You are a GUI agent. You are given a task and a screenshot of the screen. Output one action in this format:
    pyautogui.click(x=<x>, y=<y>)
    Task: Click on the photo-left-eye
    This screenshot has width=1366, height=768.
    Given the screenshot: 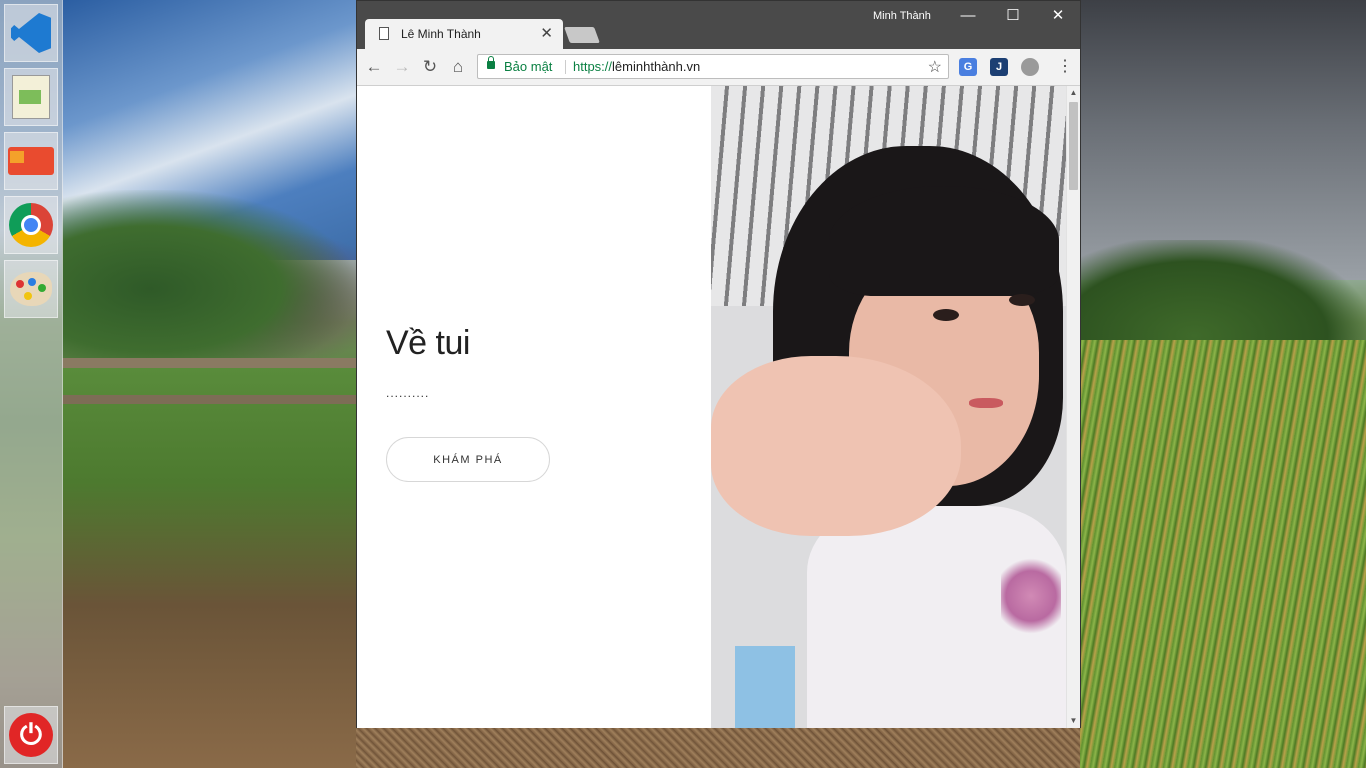 What is the action you would take?
    pyautogui.click(x=946, y=315)
    